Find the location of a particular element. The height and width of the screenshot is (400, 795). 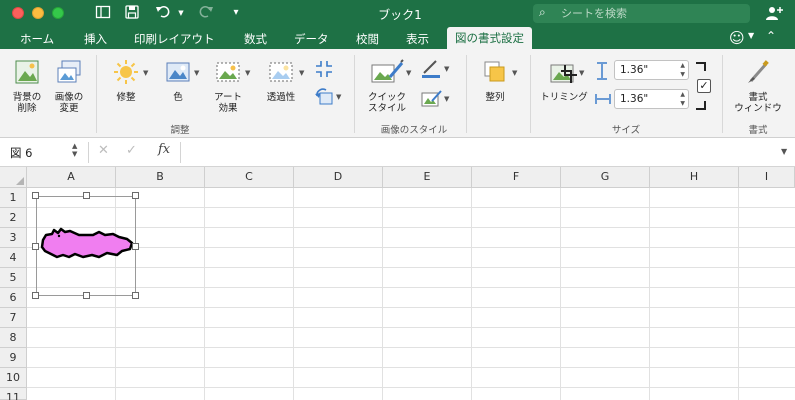

resize-handle-right is located at coordinates (135, 246).